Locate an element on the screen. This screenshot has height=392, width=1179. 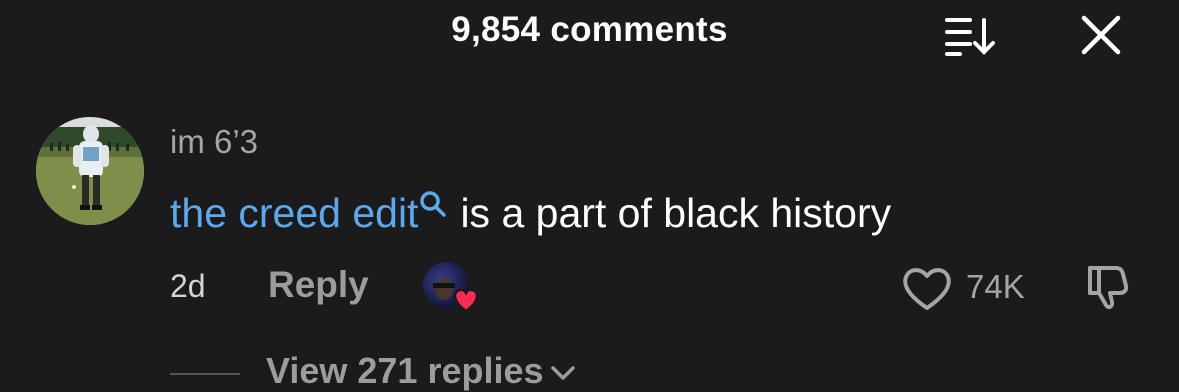
avatar-image is located at coordinates (90, 171).